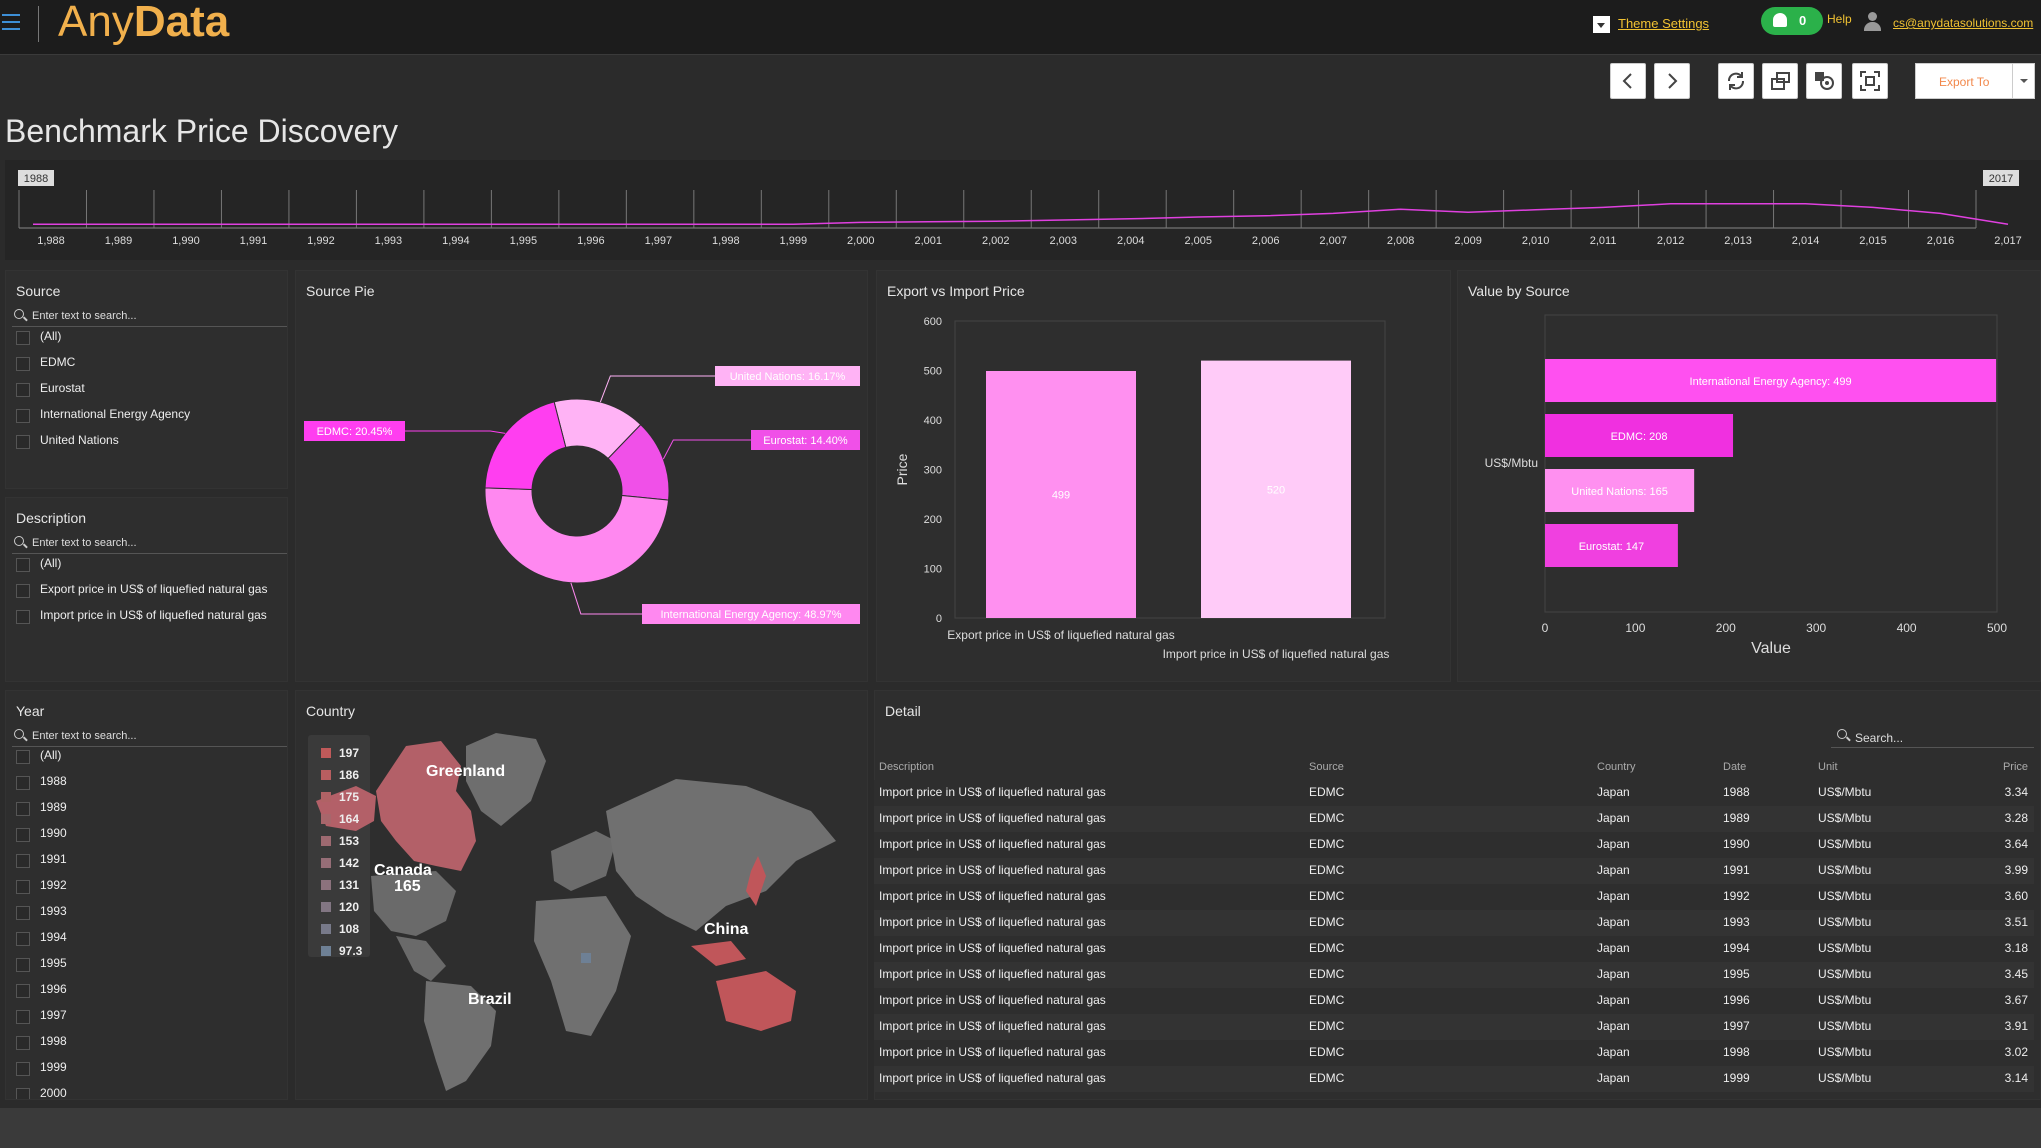  What do you see at coordinates (1601, 24) in the screenshot?
I see `theme-dropdown-icon` at bounding box center [1601, 24].